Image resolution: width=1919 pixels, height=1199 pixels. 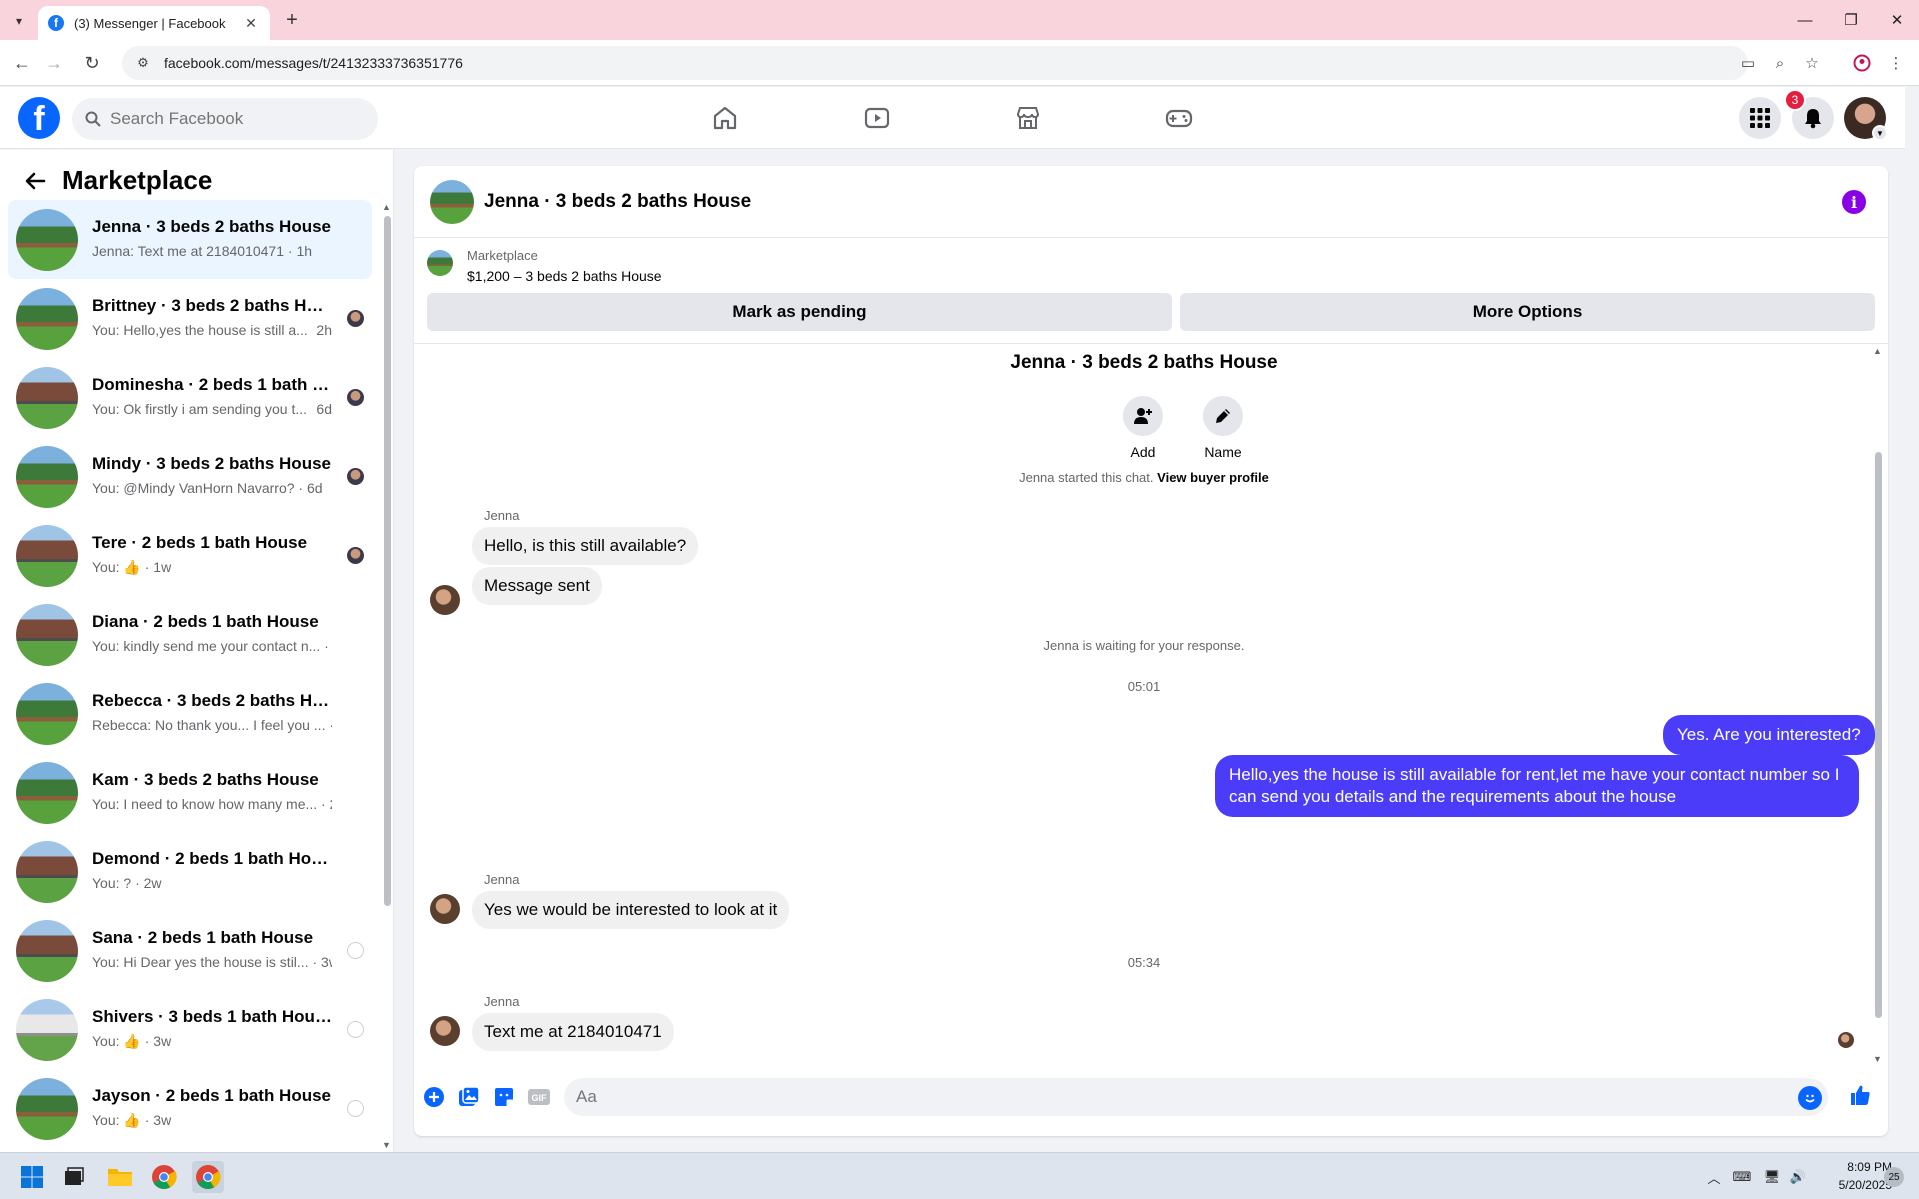 What do you see at coordinates (537, 586) in the screenshot?
I see `incoming-message: Message sent` at bounding box center [537, 586].